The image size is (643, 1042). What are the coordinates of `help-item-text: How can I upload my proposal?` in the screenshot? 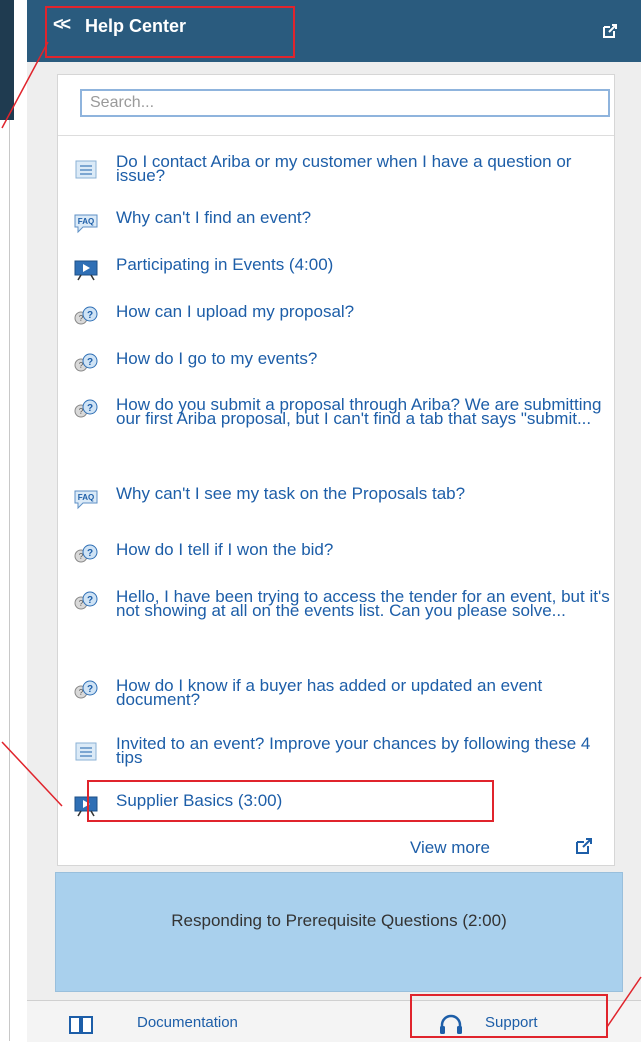 It's located at (235, 311).